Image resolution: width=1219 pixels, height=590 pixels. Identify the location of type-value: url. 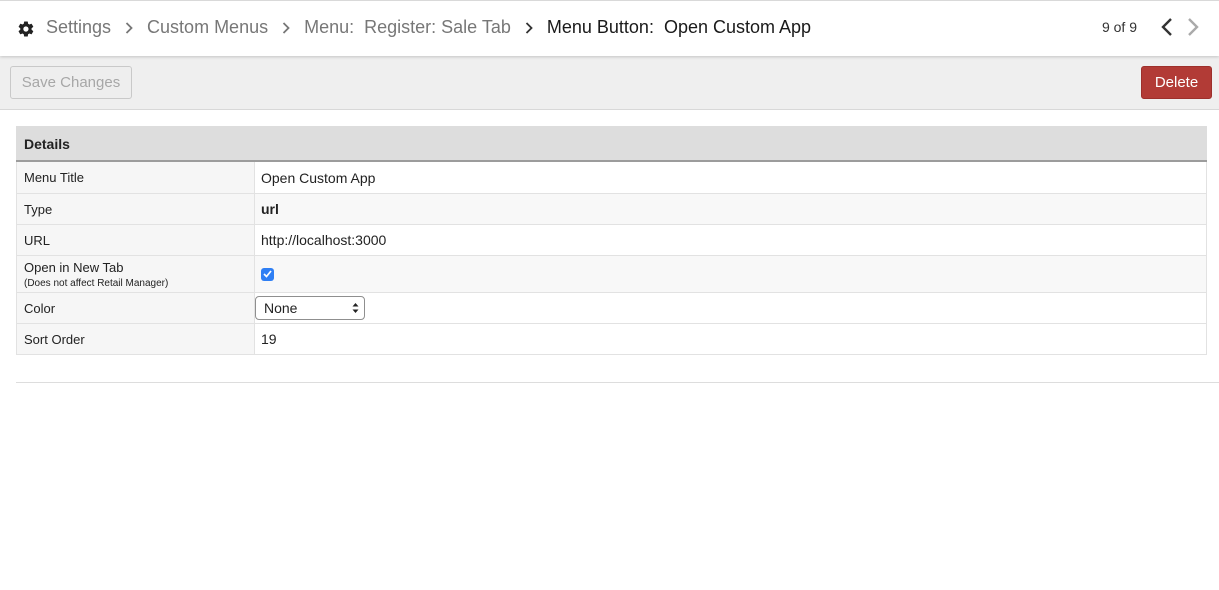
(731, 209).